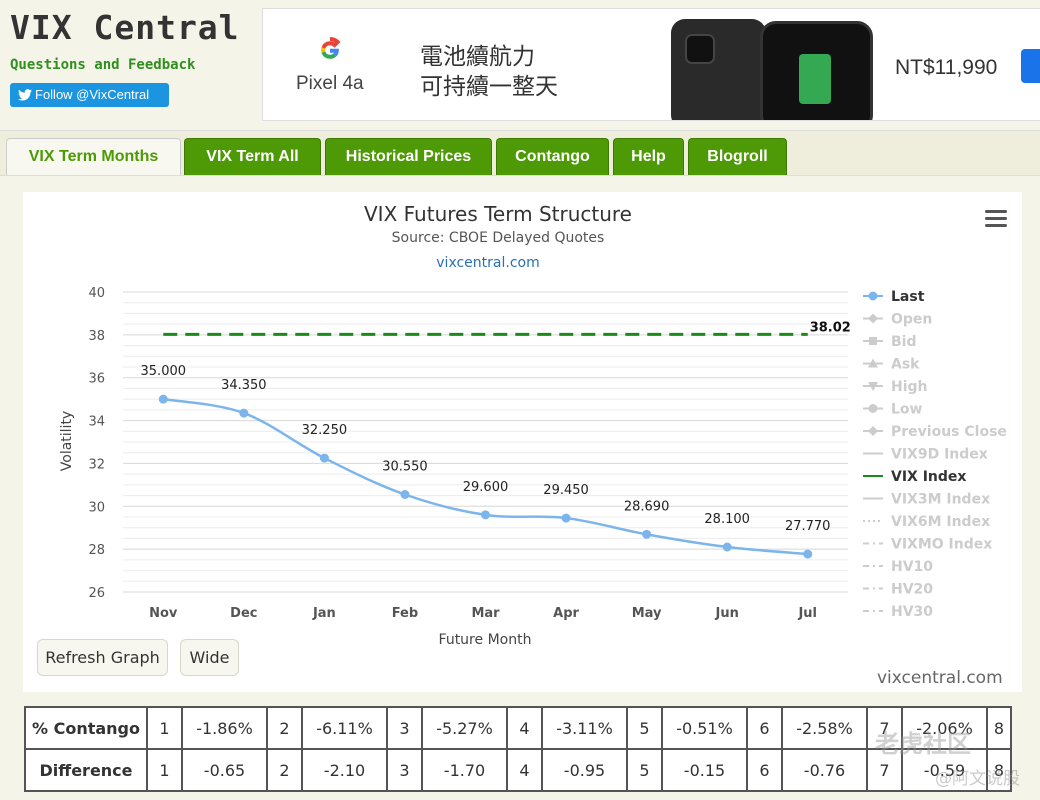  Describe the element at coordinates (498, 238) in the screenshot. I see `chart-subtitle: Source: CBOE Delayed Quotes` at that location.